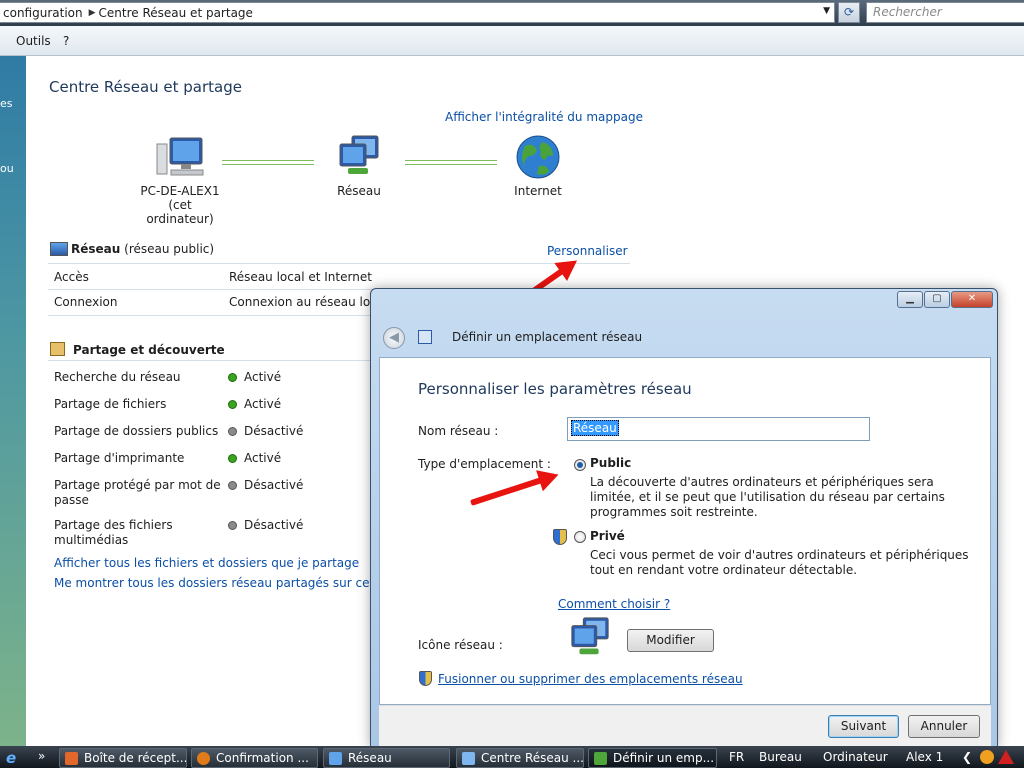  What do you see at coordinates (924, 757) in the screenshot?
I see `toolbar-user: Alex 1` at bounding box center [924, 757].